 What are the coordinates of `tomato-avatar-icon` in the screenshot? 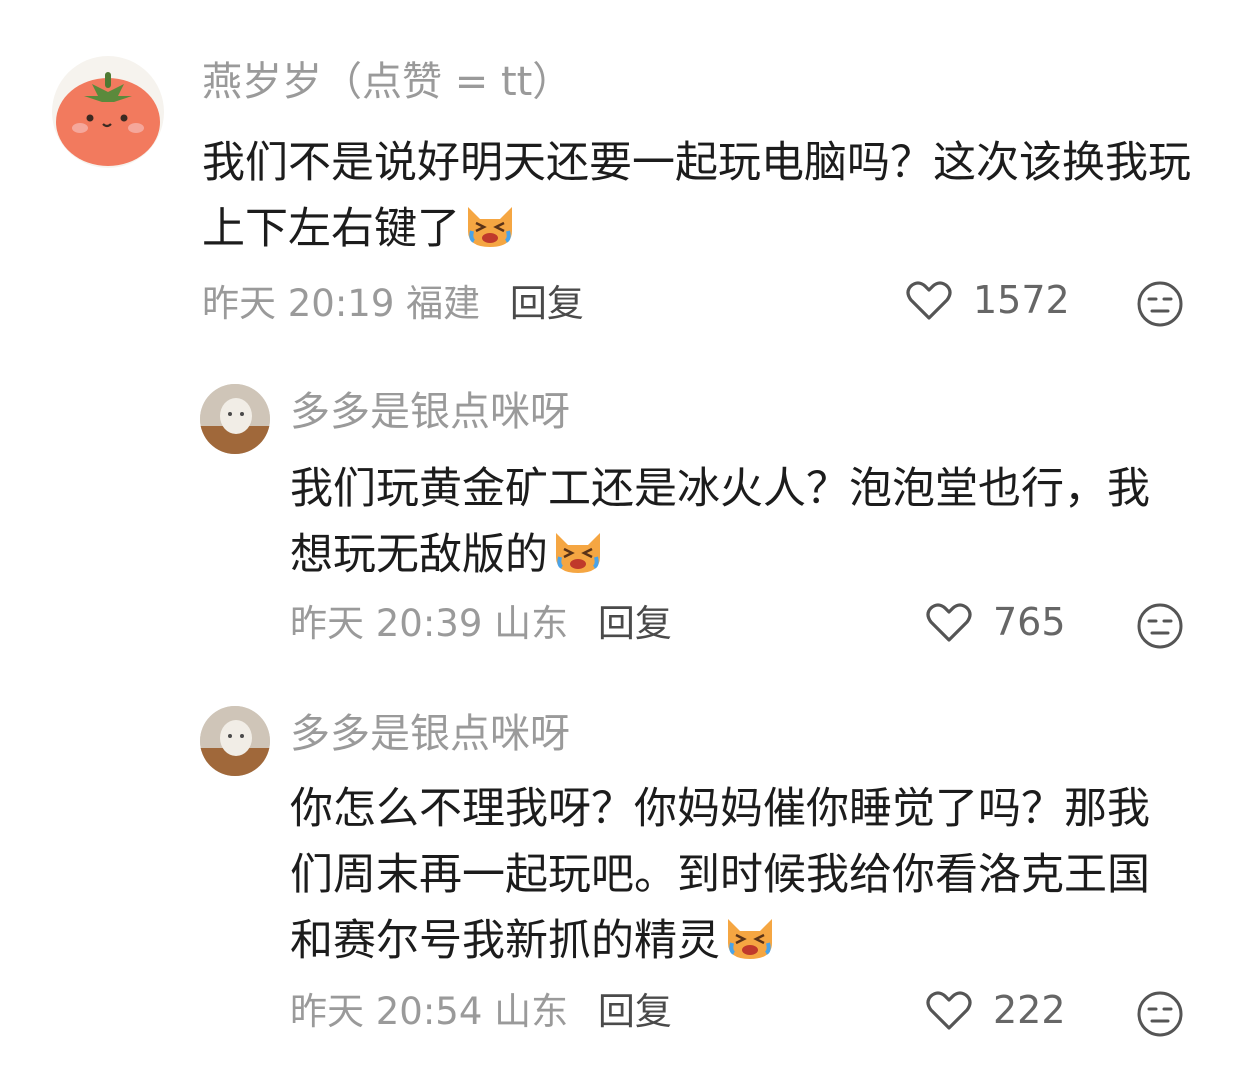 It's located at (108, 119).